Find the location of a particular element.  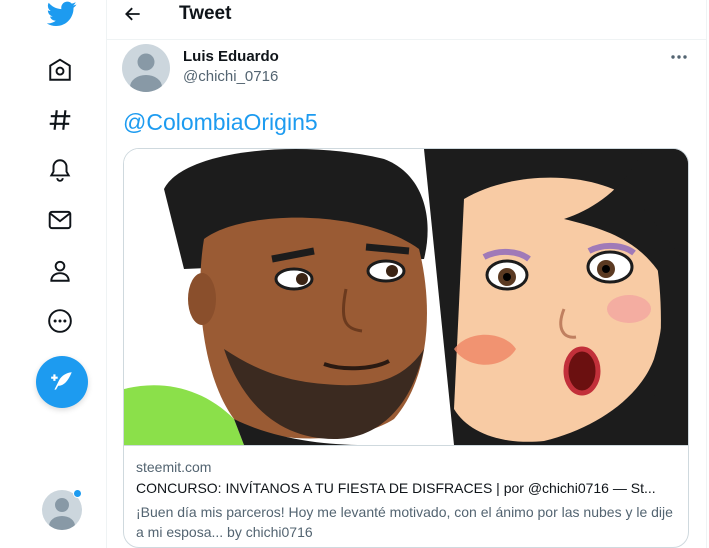

back-button is located at coordinates (133, 14).